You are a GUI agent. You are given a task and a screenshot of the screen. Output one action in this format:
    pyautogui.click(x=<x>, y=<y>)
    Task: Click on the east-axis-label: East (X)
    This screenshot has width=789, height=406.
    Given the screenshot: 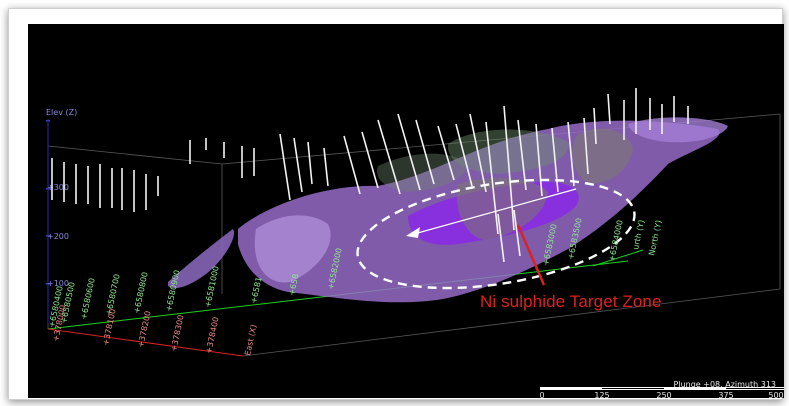 What is the action you would take?
    pyautogui.click(x=250, y=340)
    